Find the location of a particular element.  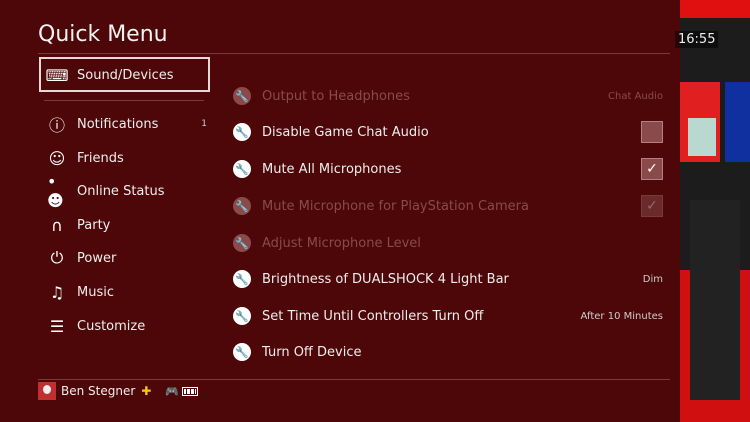

setting-label: Disable Game Chat Audio is located at coordinates (345, 132).